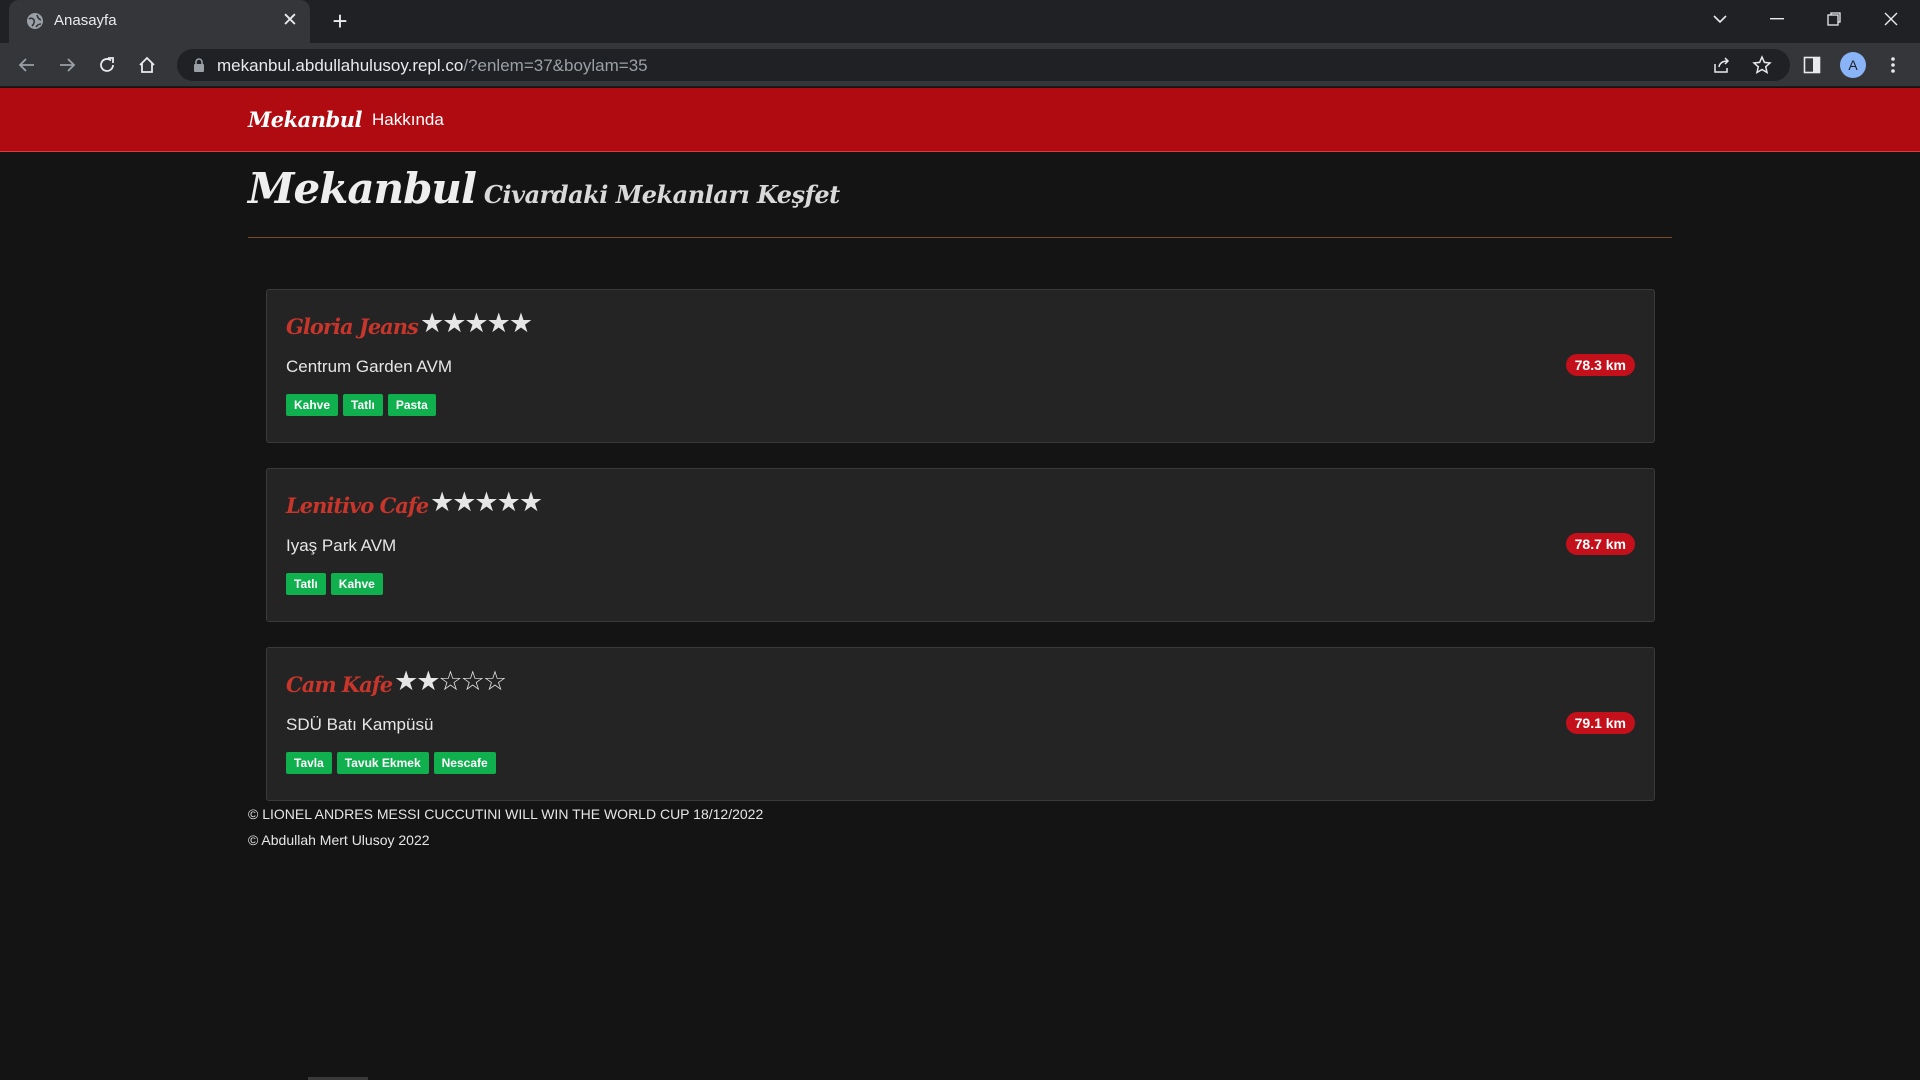 This screenshot has height=1080, width=1920. What do you see at coordinates (960, 21) in the screenshot?
I see `browser-tabstrip: Anasayfa ✕ +` at bounding box center [960, 21].